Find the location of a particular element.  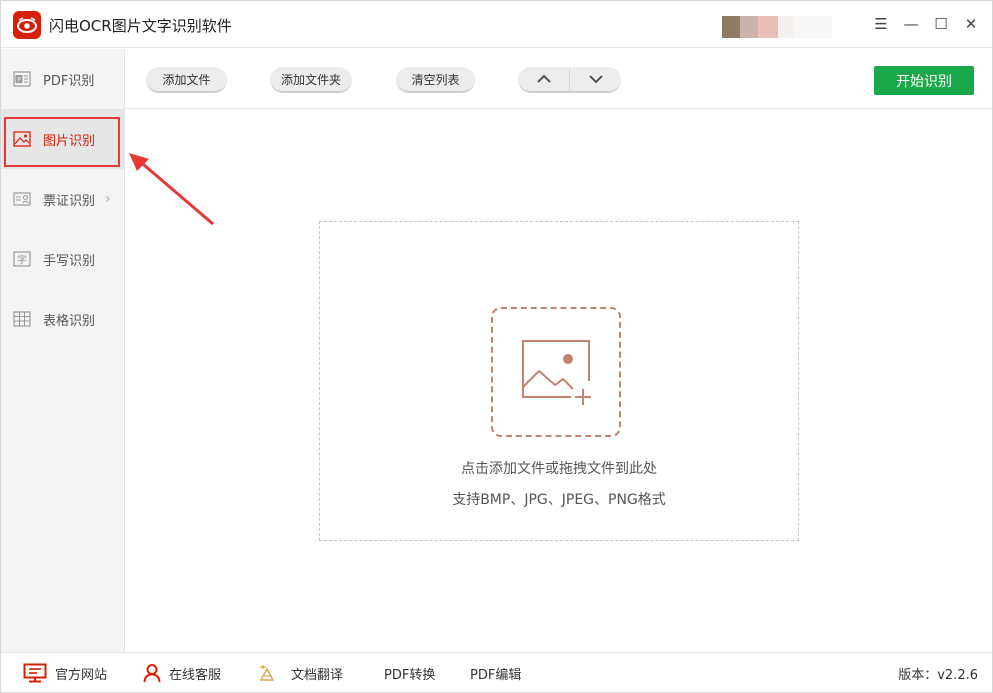

move-up-button is located at coordinates (543, 79).